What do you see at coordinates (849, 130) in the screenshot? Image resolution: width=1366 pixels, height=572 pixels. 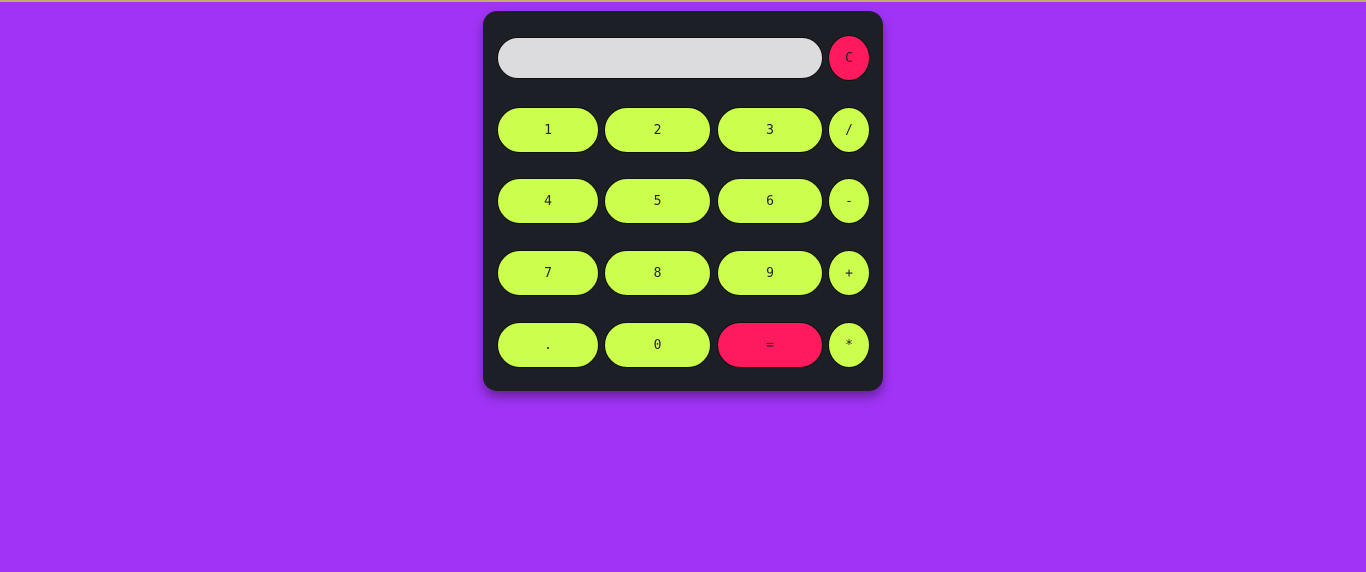 I see `divide-button: /` at bounding box center [849, 130].